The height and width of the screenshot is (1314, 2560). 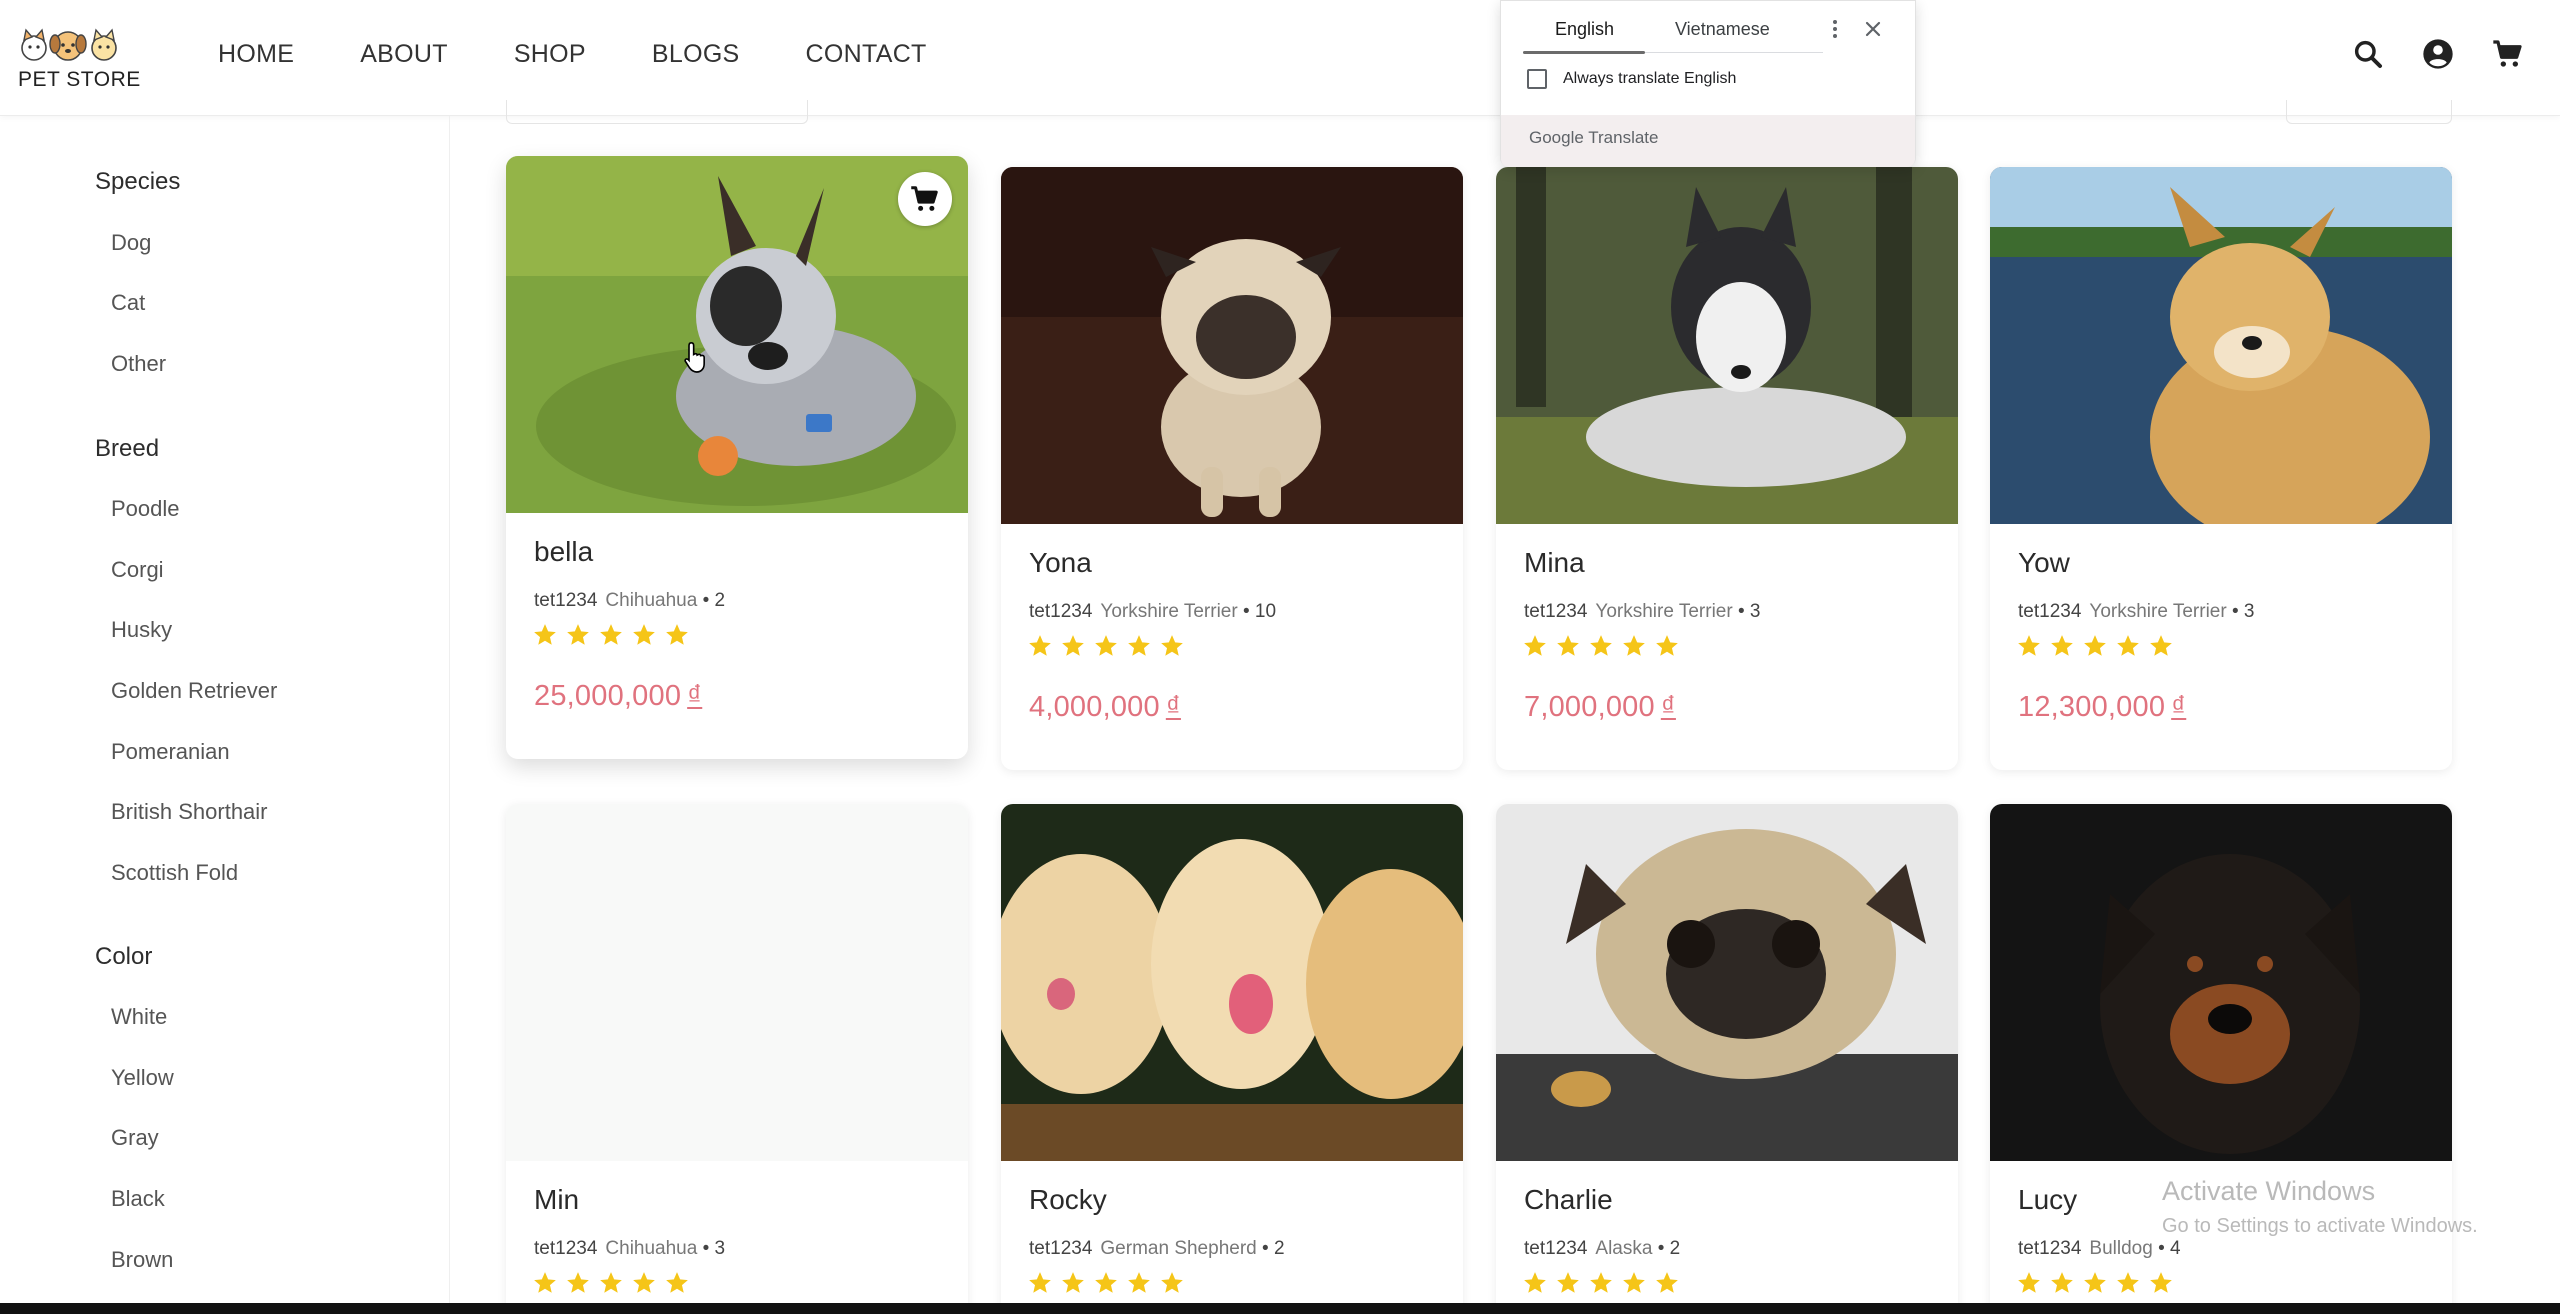 I want to click on product-name: bella, so click(x=563, y=552).